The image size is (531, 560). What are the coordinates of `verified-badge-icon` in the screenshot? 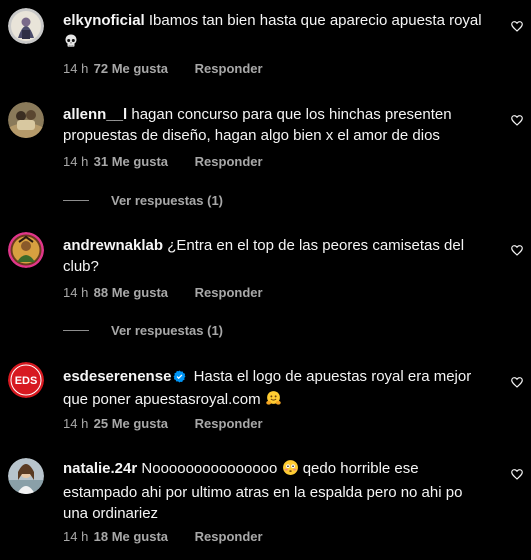 It's located at (179, 378).